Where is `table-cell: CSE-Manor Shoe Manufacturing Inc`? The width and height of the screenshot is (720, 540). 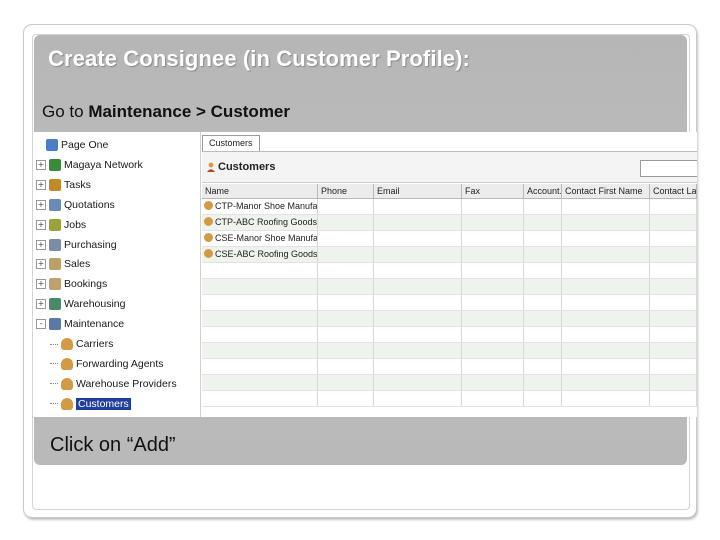 table-cell: CSE-Manor Shoe Manufacturing Inc is located at coordinates (260, 238).